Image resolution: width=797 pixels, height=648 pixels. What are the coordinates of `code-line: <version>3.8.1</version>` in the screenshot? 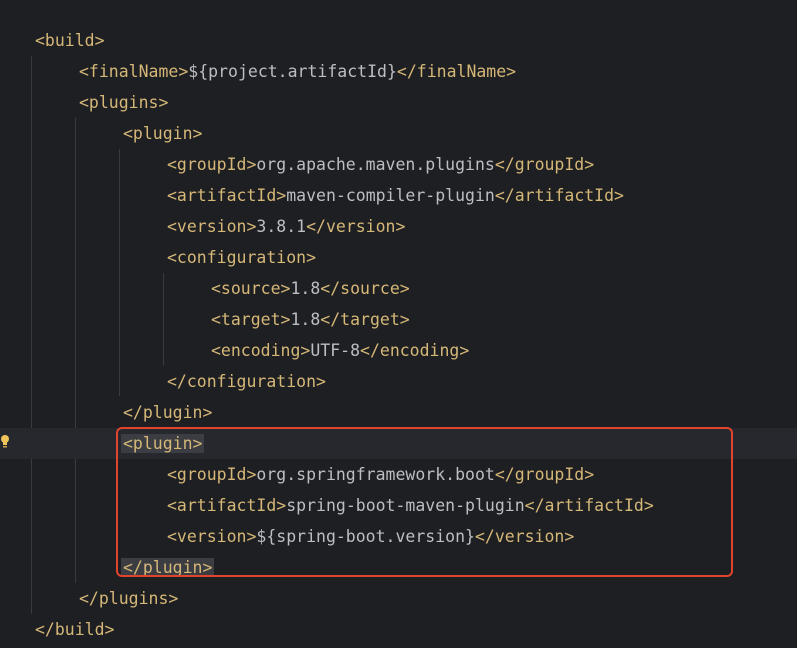 It's located at (398, 226).